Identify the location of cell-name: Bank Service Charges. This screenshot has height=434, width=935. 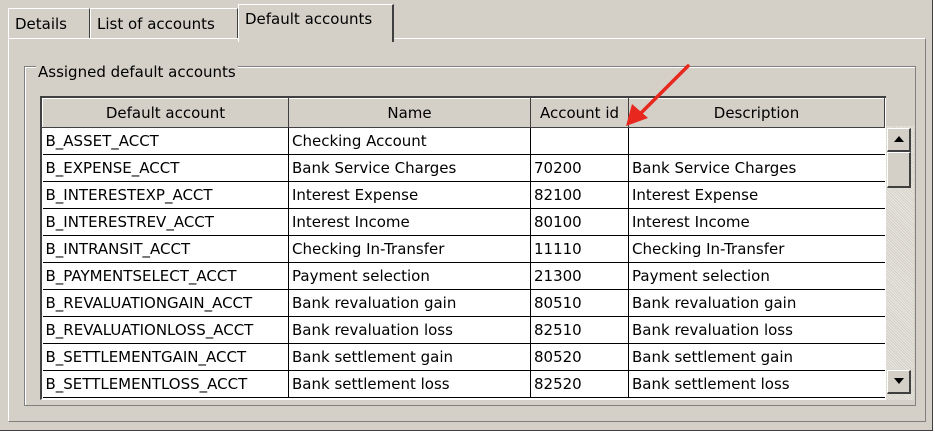
(409, 168).